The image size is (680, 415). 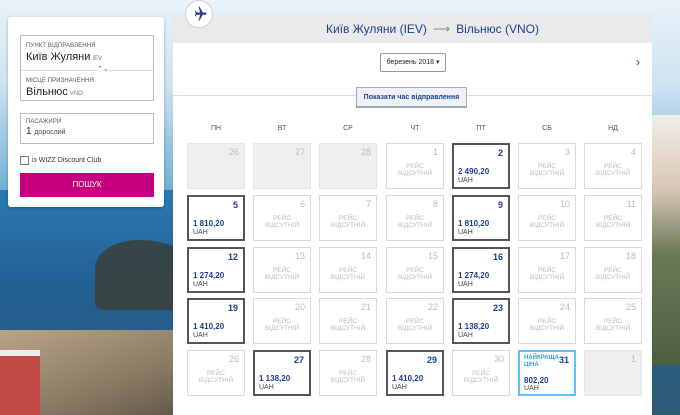 I want to click on calendar-day-cell: 19 1 410,20 UAH, so click(x=216, y=321).